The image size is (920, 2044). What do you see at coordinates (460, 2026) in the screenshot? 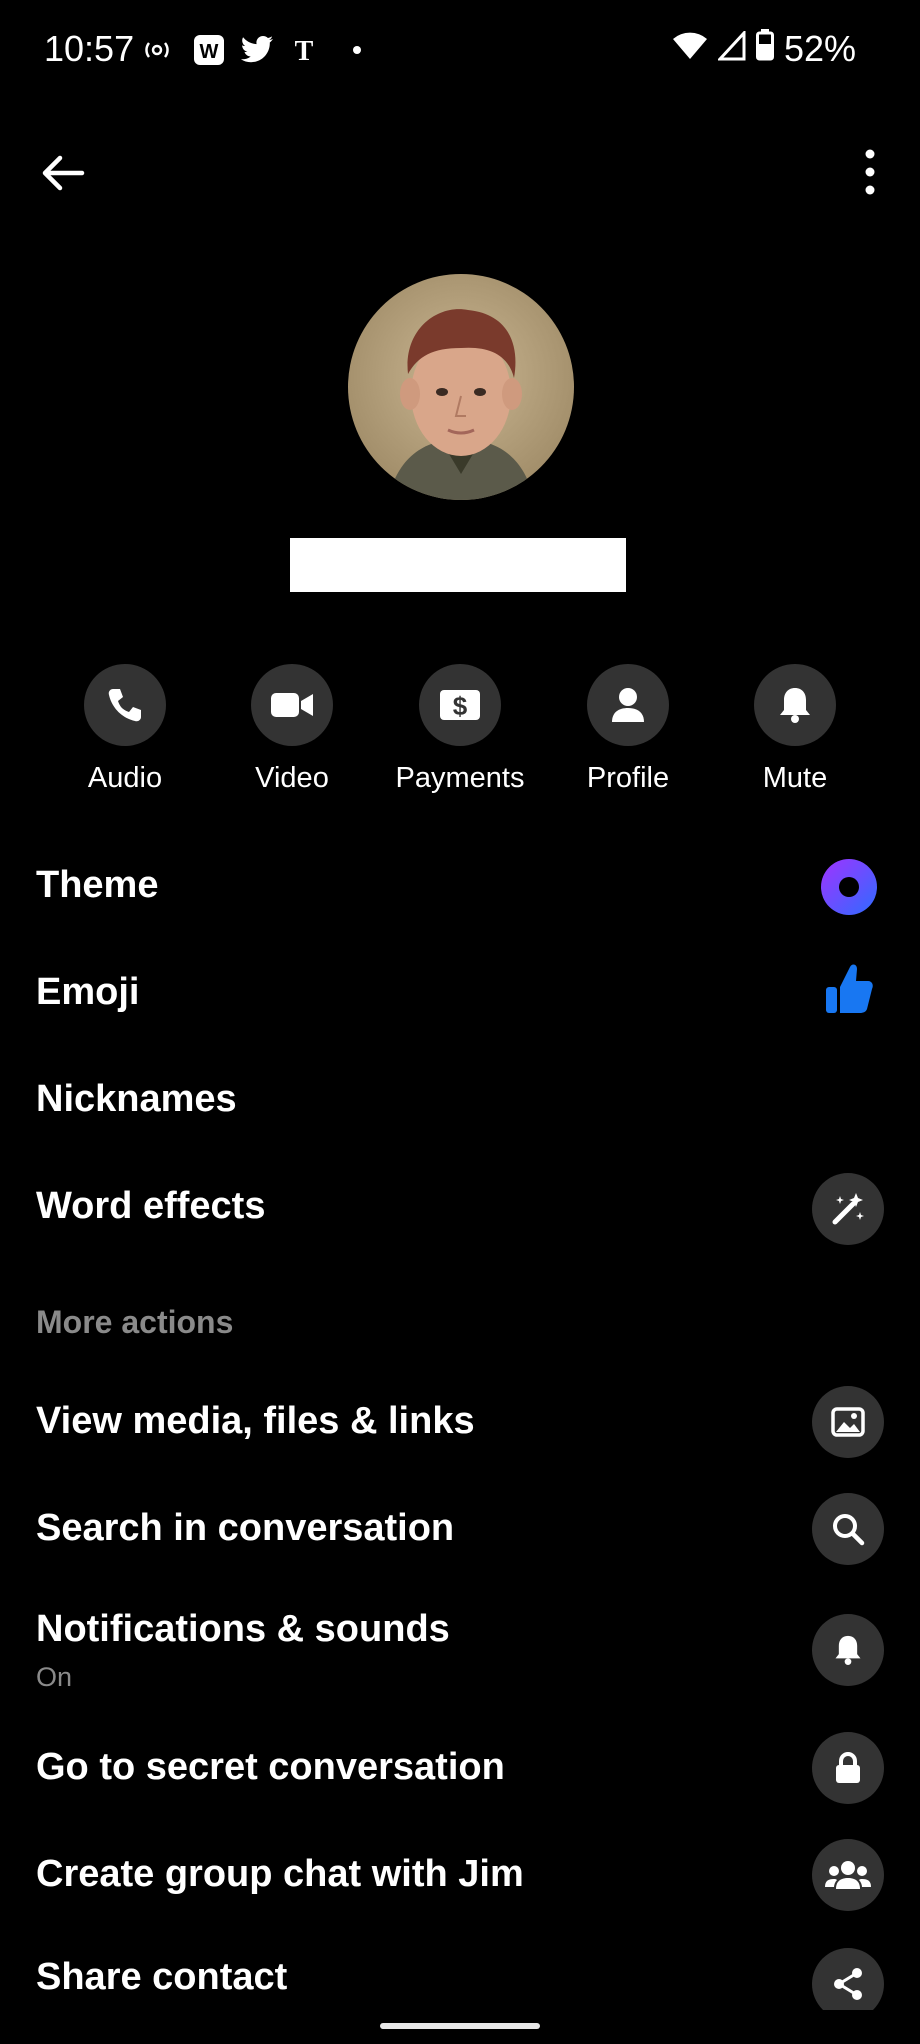
I see `home-indicator` at bounding box center [460, 2026].